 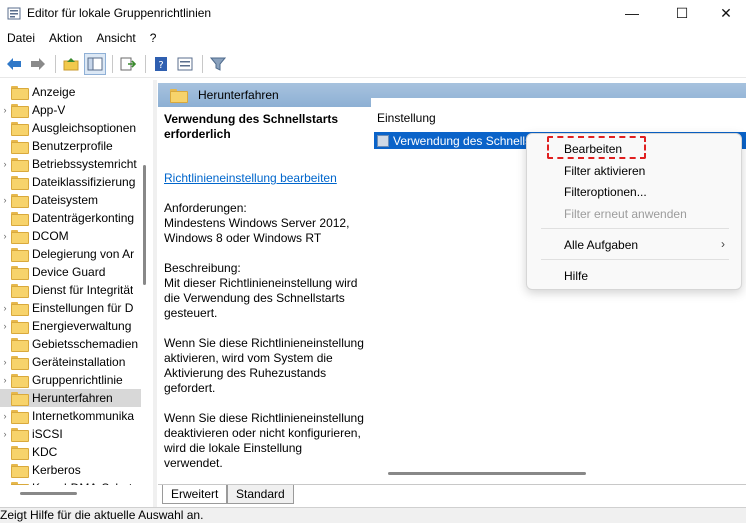 What do you see at coordinates (128, 64) in the screenshot?
I see `export-list-icon` at bounding box center [128, 64].